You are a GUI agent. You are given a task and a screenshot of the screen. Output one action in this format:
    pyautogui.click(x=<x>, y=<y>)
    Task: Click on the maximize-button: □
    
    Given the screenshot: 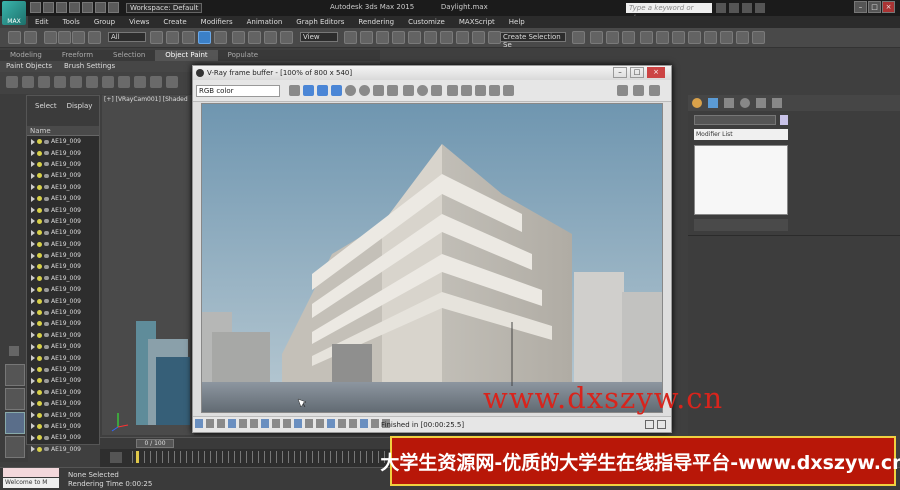 What is the action you would take?
    pyautogui.click(x=874, y=7)
    